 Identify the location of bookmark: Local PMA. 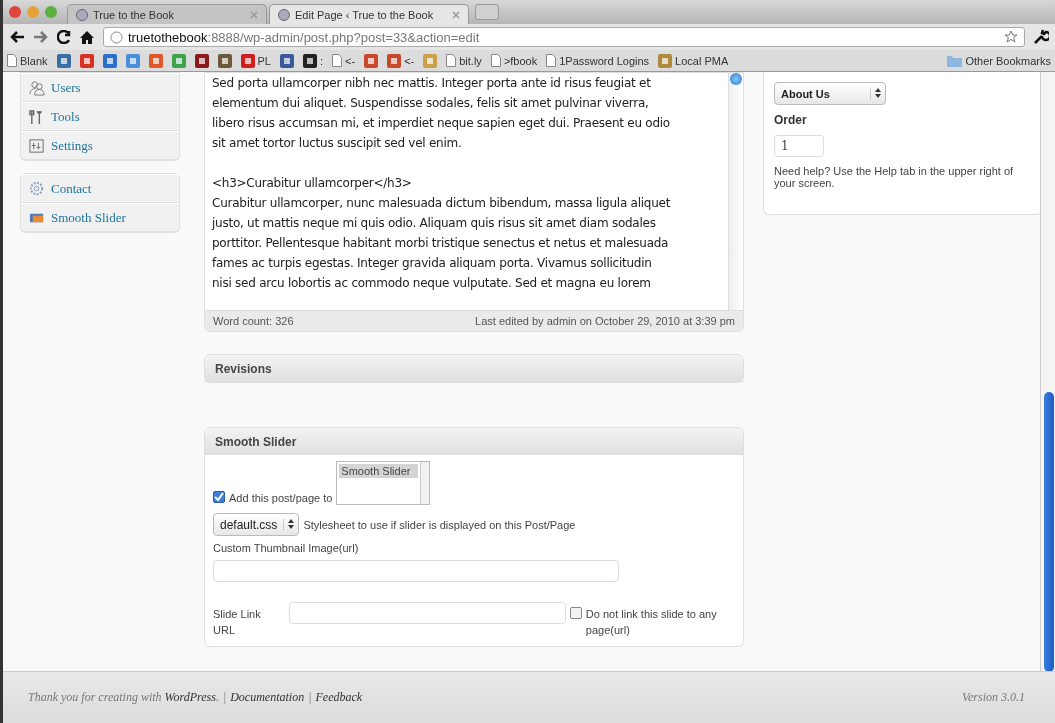
(693, 60).